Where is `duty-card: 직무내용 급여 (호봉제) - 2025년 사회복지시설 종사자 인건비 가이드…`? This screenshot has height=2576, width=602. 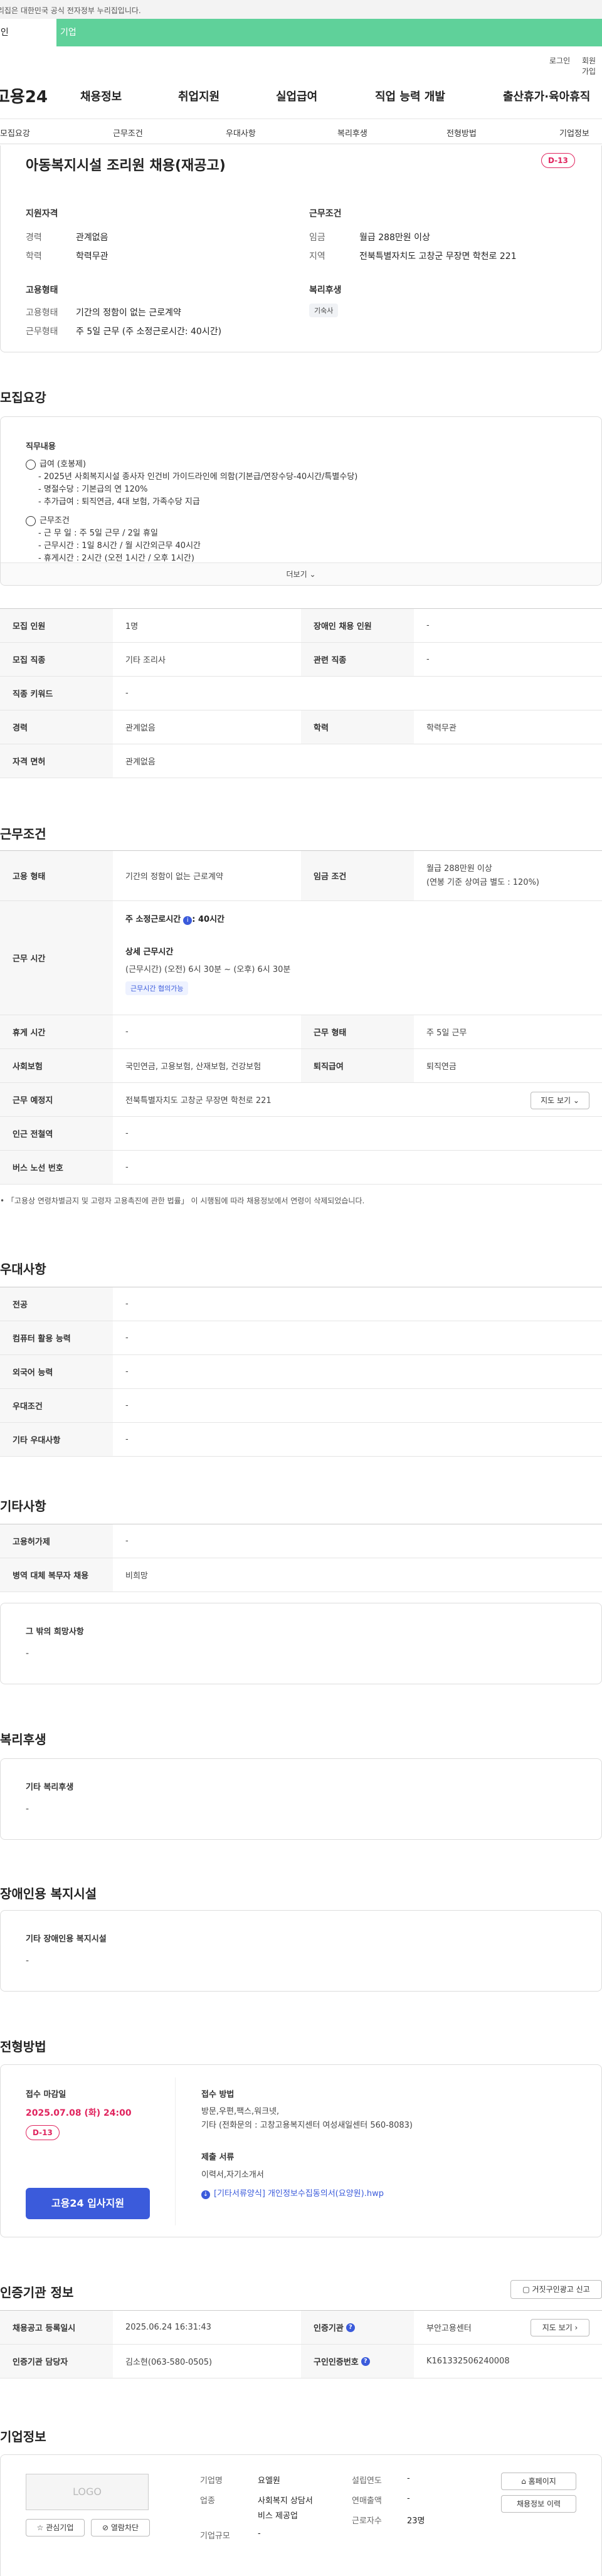
duty-card: 직무내용 급여 (호봉제) - 2025년 사회복지시설 종사자 인건비 가이드… is located at coordinates (301, 501).